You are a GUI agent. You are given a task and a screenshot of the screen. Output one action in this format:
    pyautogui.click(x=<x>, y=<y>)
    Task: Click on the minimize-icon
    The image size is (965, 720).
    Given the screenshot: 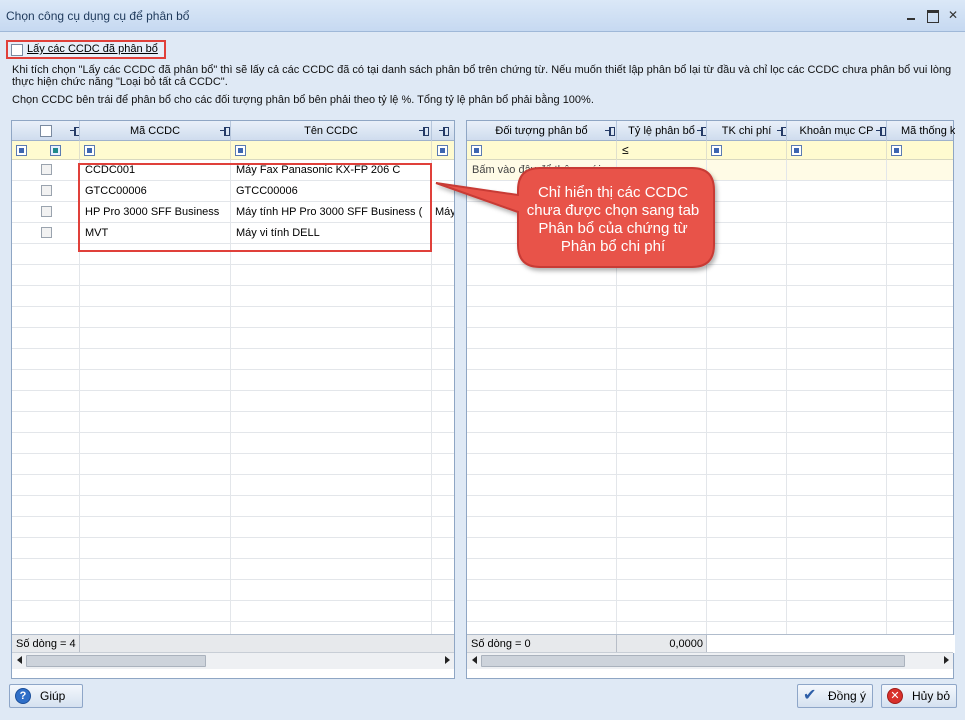 What is the action you would take?
    pyautogui.click(x=911, y=15)
    